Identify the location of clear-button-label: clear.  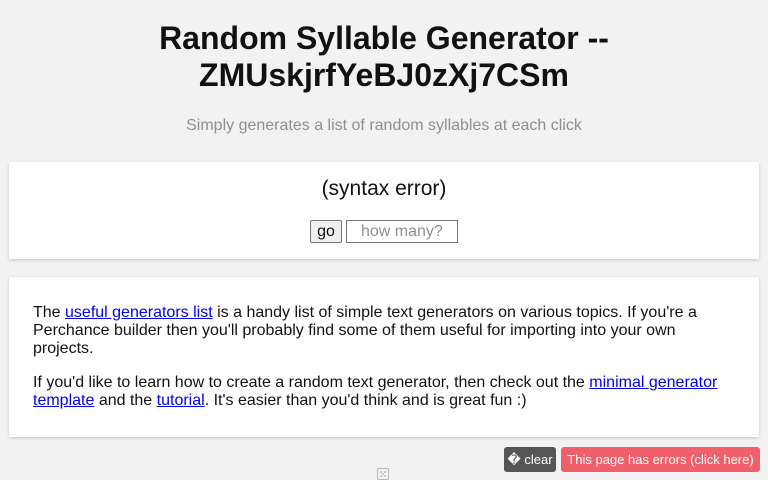
(536, 459).